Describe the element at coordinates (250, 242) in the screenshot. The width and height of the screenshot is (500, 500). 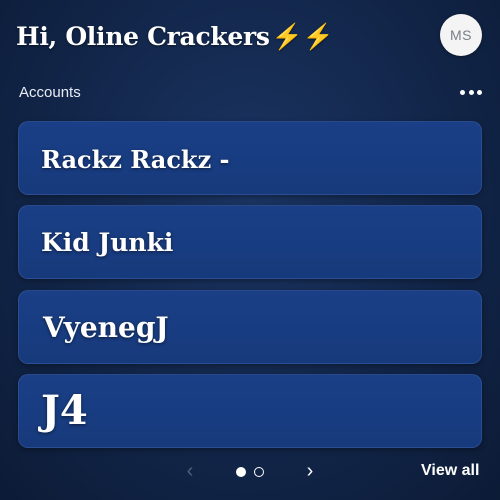
I see `account-card: Kid Junki` at that location.